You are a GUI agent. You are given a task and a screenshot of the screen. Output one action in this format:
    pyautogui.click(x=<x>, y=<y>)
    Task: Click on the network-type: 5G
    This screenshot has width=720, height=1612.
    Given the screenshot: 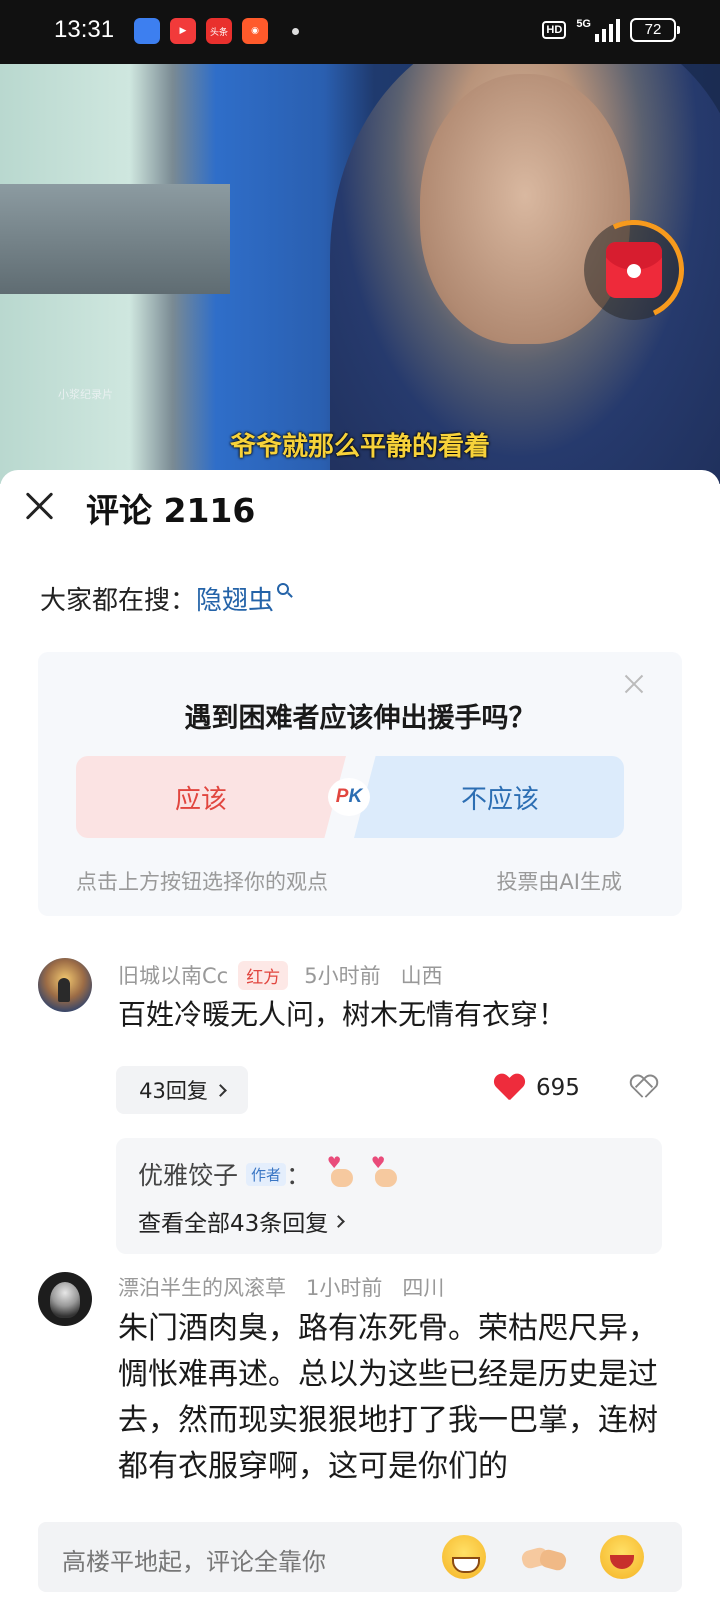 What is the action you would take?
    pyautogui.click(x=583, y=24)
    